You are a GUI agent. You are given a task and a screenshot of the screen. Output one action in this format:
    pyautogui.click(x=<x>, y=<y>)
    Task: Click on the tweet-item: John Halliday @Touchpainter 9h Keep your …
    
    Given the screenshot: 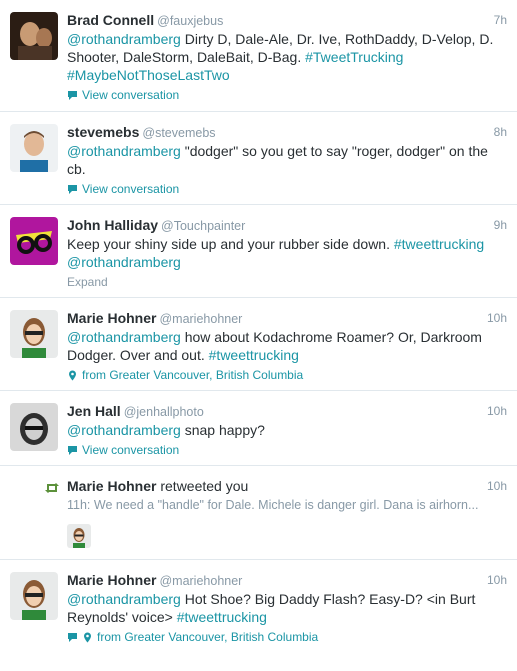 What is the action you would take?
    pyautogui.click(x=258, y=251)
    